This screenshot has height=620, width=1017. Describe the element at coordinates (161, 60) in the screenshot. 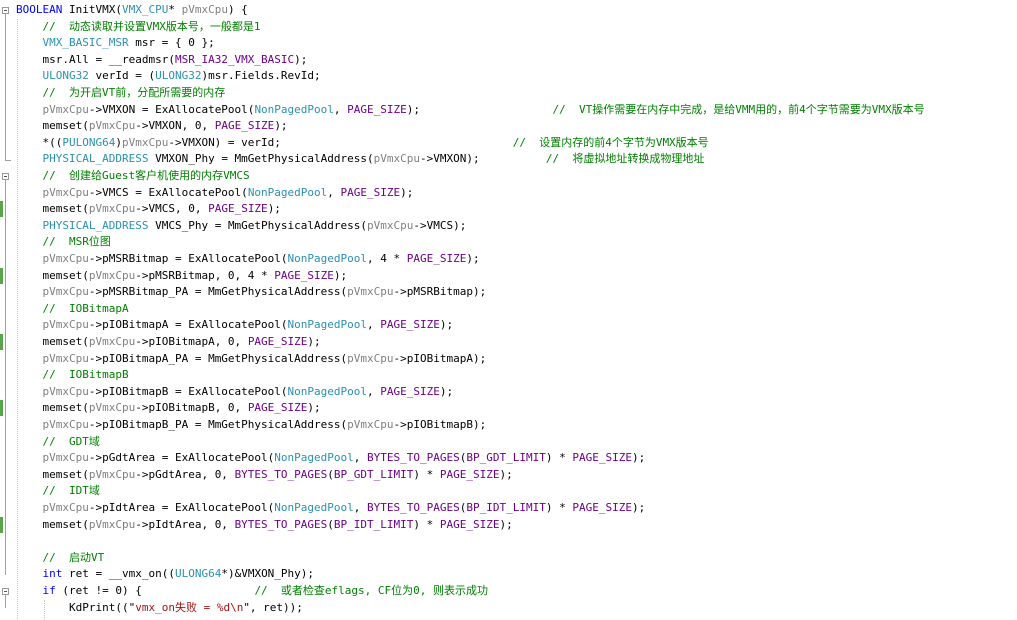

I see `code-line: msr.All = __readmsr(MSR_IA32_VMX_BASIC);` at that location.